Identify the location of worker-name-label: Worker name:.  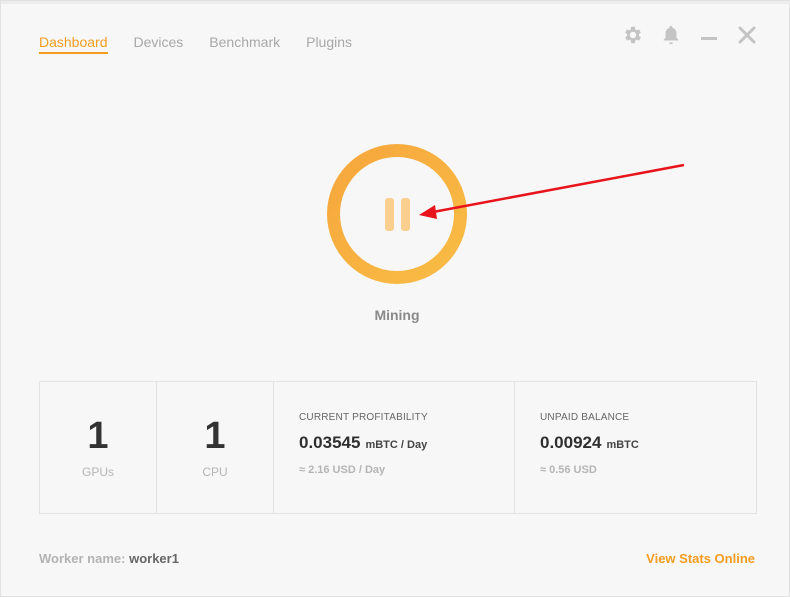
(82, 558).